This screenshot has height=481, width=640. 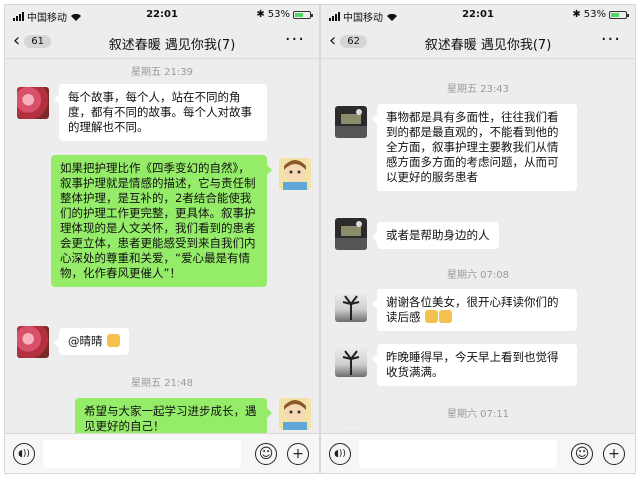 I want to click on message-bubble-outgoing: 希望与大家一起学习进步成长，遇见更好的自己！, so click(x=173, y=415).